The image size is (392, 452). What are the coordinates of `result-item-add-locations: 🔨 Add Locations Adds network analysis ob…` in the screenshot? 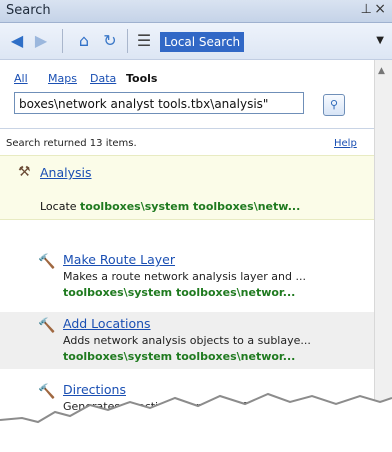 It's located at (187, 340).